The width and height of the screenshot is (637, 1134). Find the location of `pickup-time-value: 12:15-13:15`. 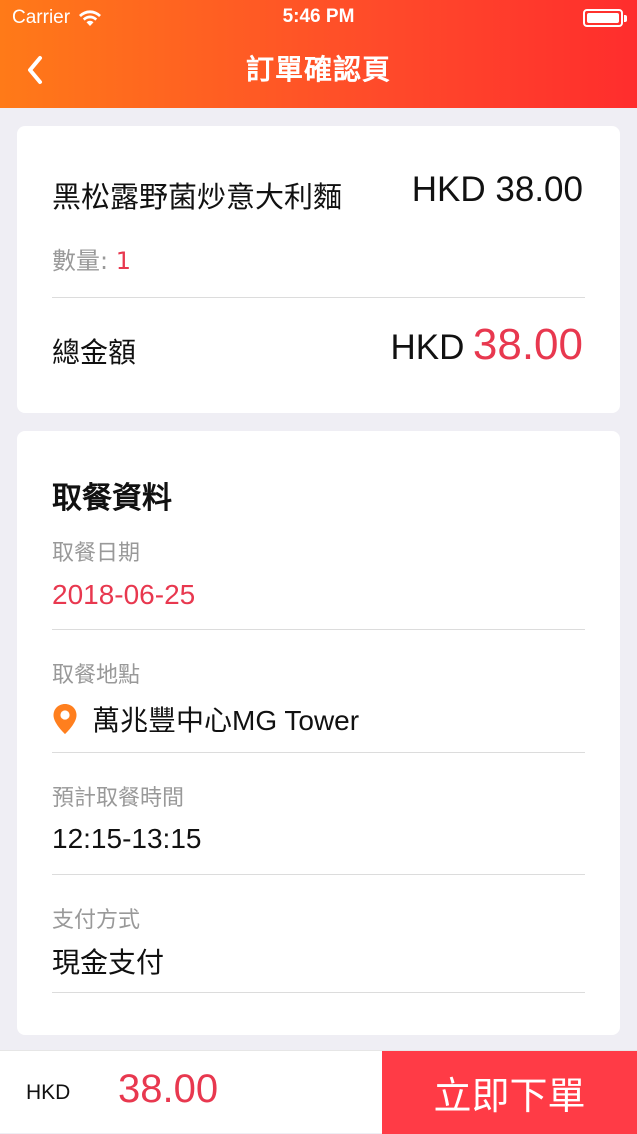

pickup-time-value: 12:15-13:15 is located at coordinates (127, 838).